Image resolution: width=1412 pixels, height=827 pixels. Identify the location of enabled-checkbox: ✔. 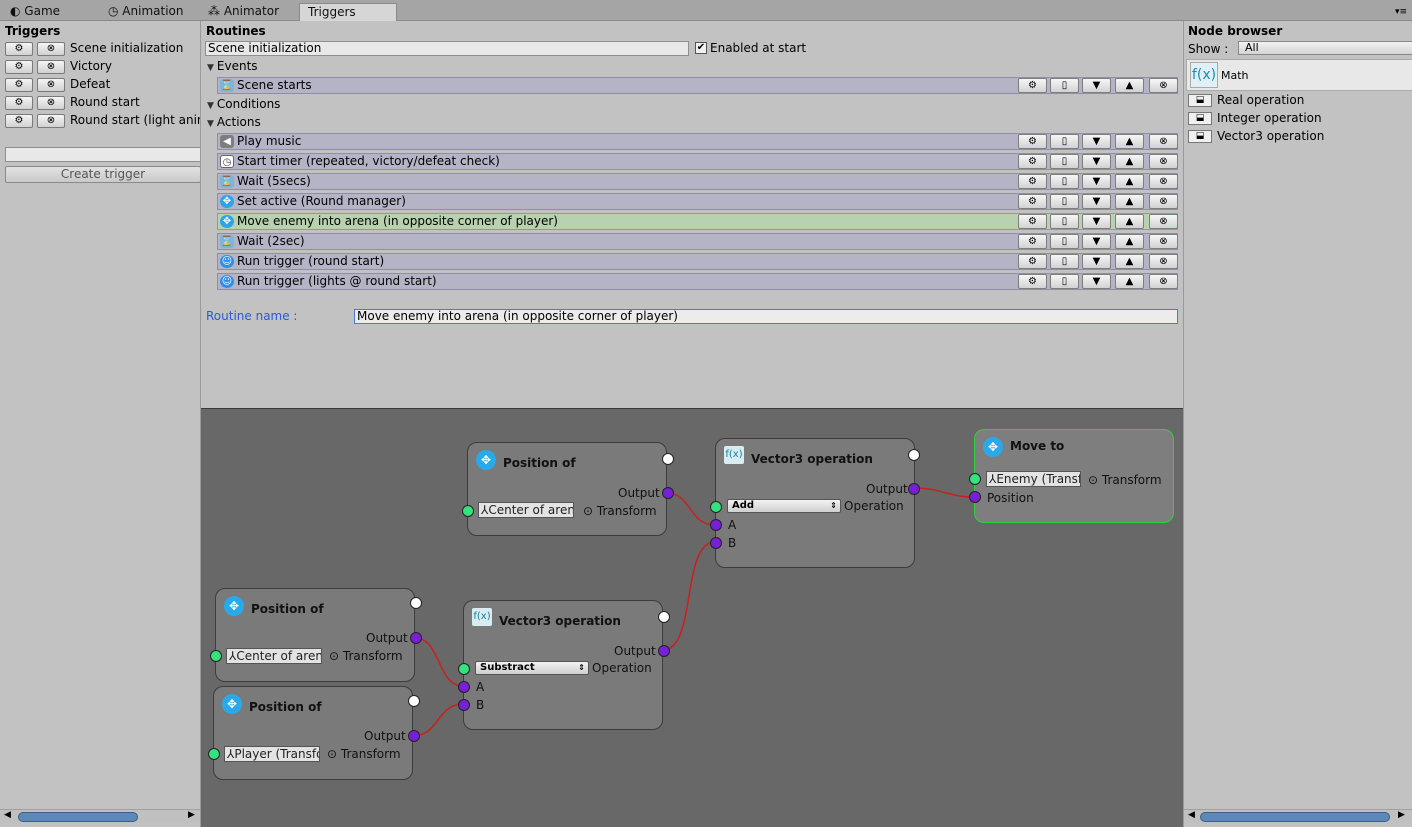
(701, 48).